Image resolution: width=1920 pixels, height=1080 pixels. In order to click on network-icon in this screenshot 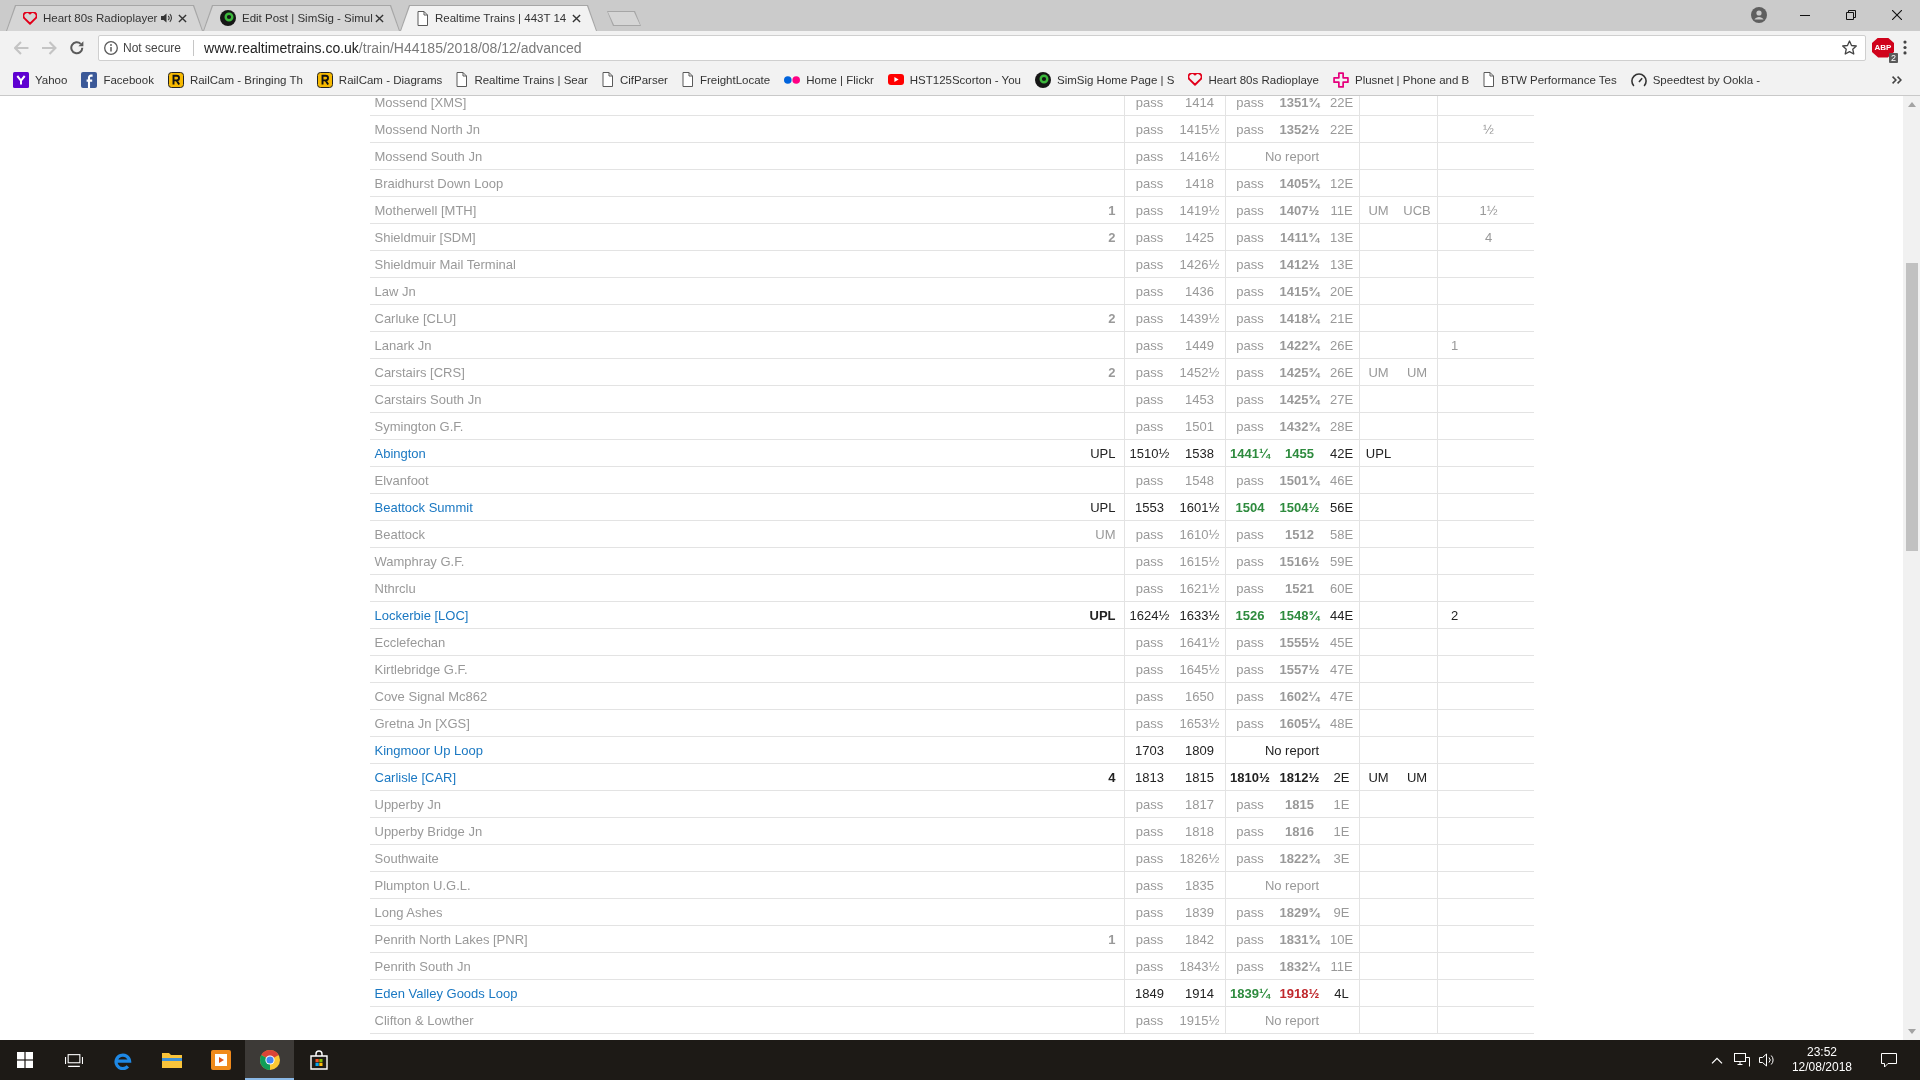, I will do `click(1742, 1060)`.